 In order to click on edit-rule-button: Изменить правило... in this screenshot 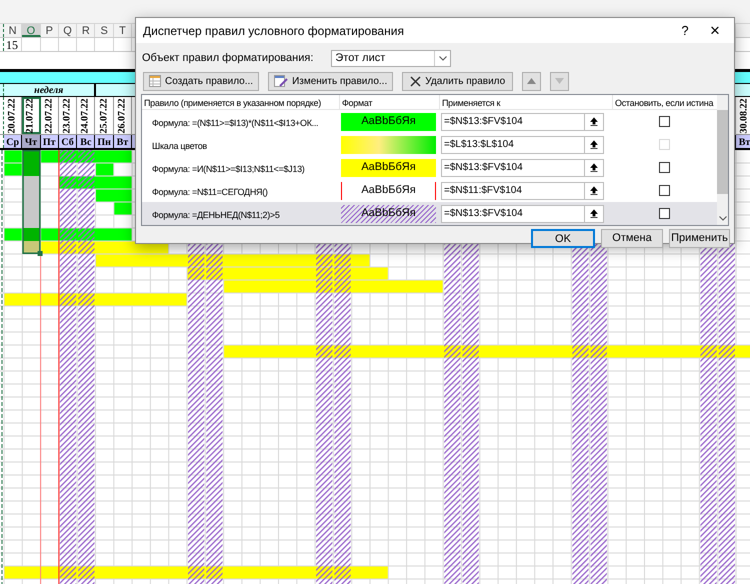, I will do `click(331, 81)`.